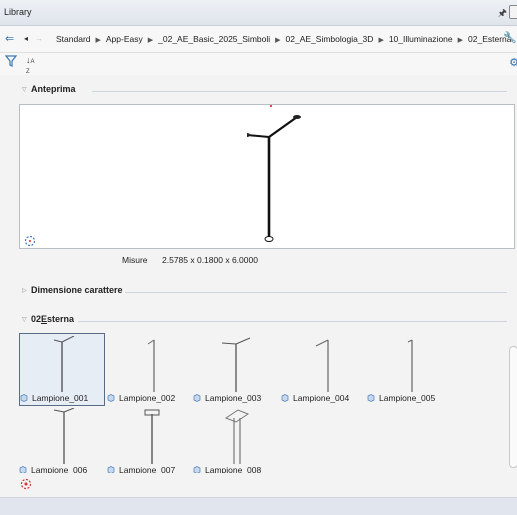  I want to click on library-item-lampione-008: Lampione_008, so click(236, 439).